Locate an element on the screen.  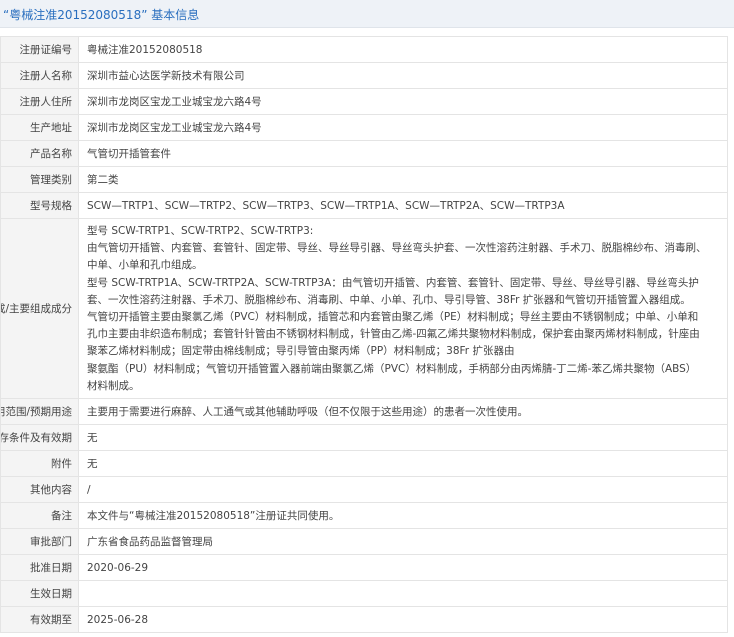
row-value: 2020-06-29 is located at coordinates (403, 567).